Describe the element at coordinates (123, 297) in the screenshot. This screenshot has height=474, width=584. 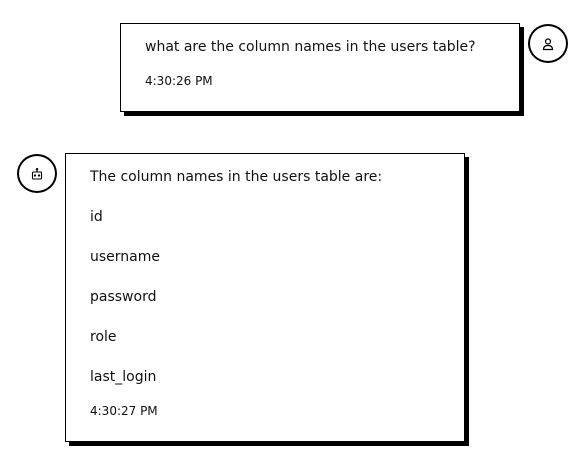
I see `assistant-message-line: password` at that location.